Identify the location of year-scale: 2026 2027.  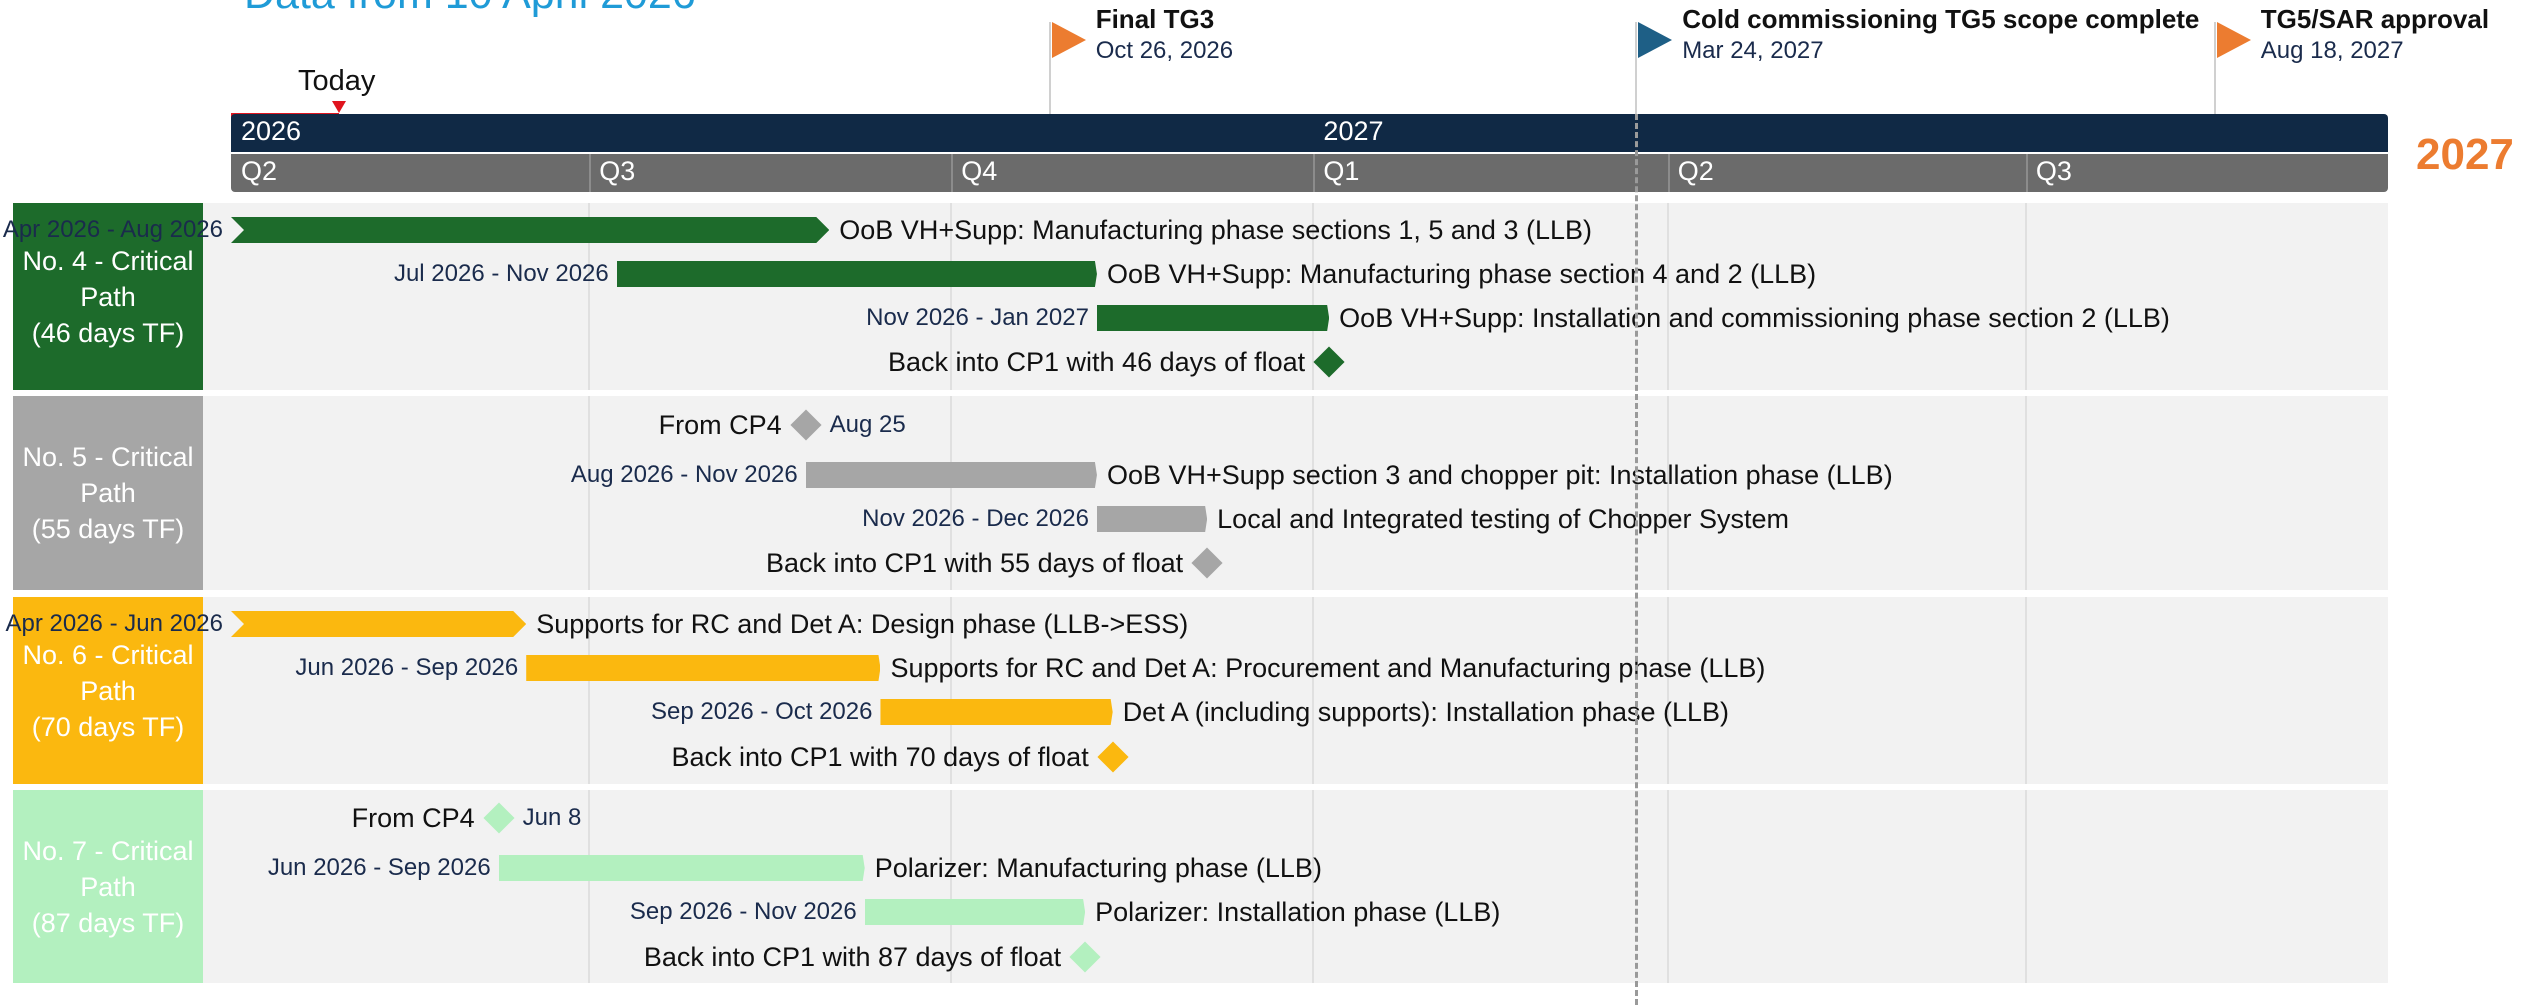
(1309, 133).